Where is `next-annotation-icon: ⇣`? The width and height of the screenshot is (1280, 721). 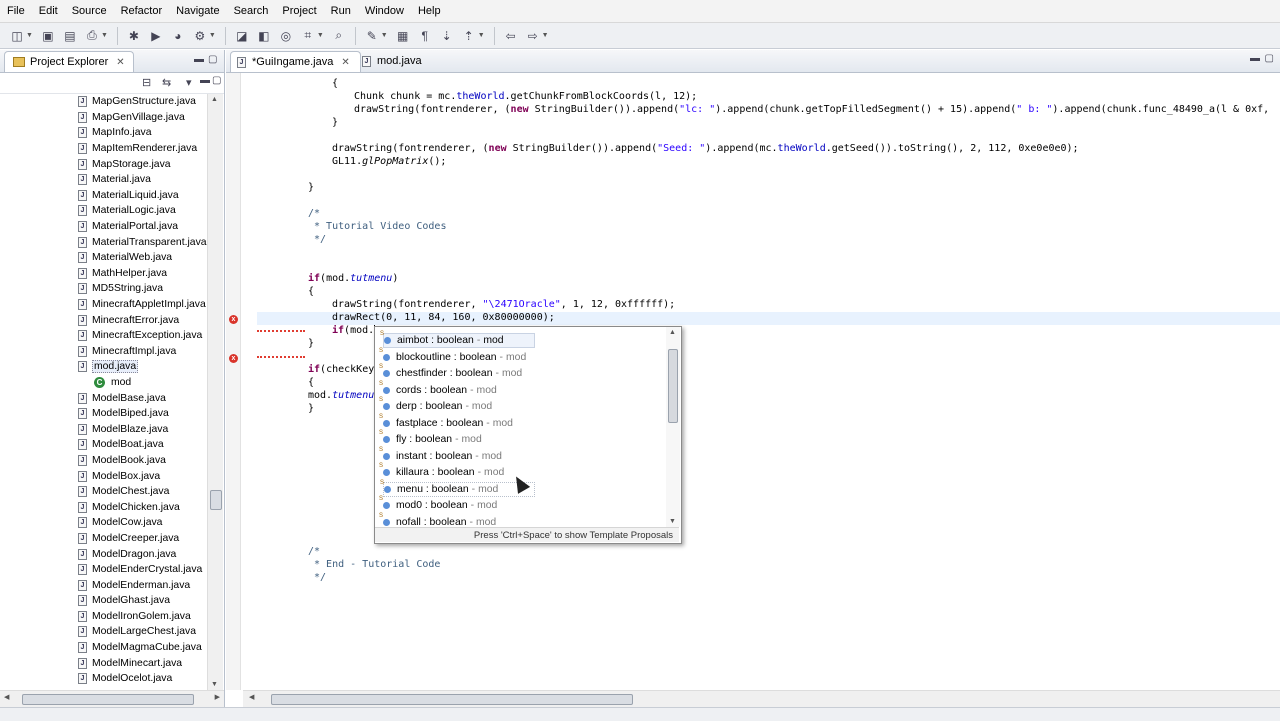 next-annotation-icon: ⇣ is located at coordinates (447, 36).